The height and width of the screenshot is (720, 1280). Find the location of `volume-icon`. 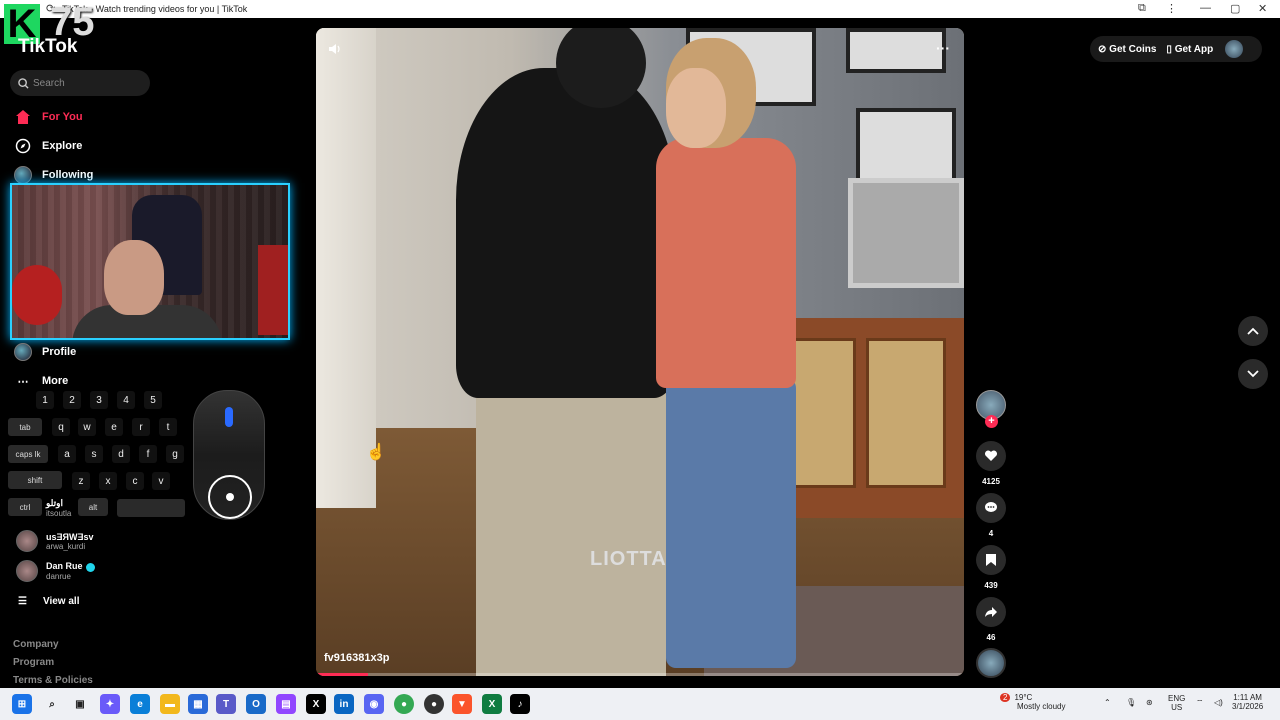

volume-icon is located at coordinates (335, 51).